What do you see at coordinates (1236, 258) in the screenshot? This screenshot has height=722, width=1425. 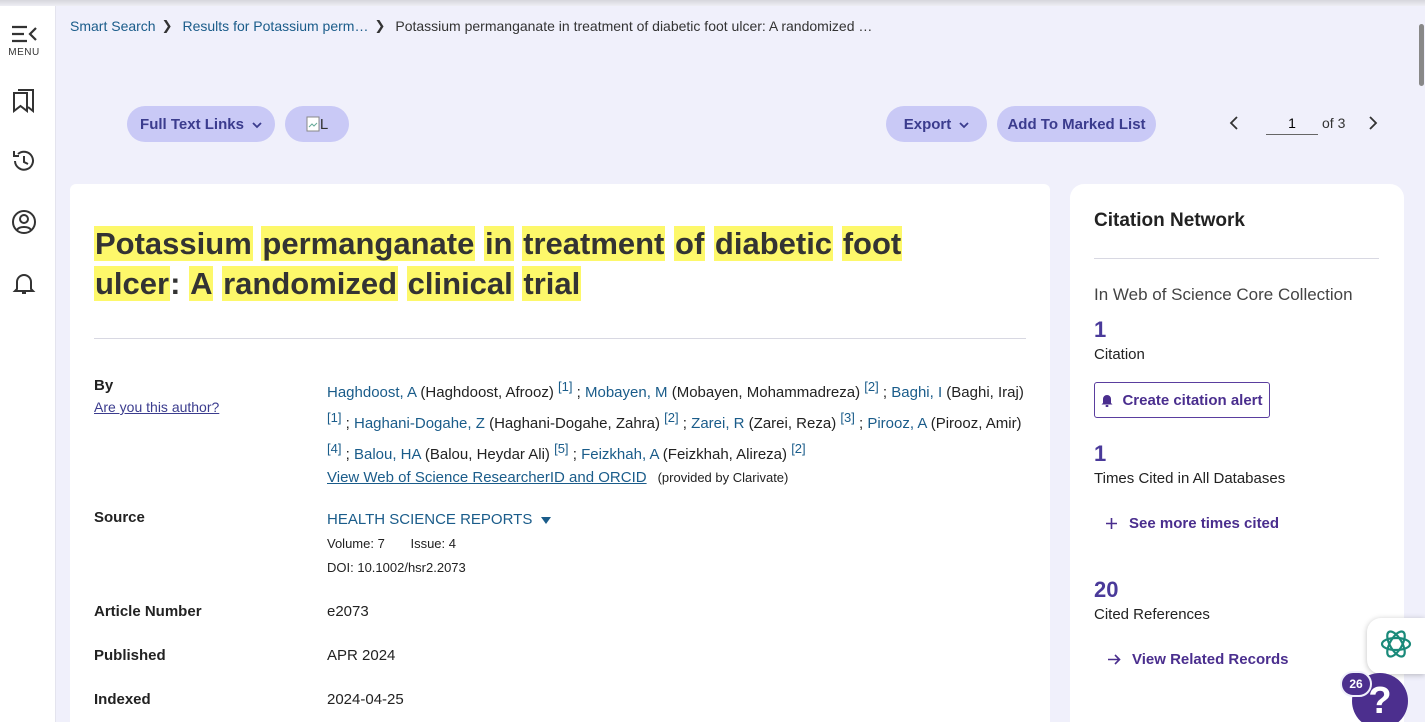 I see `divider` at bounding box center [1236, 258].